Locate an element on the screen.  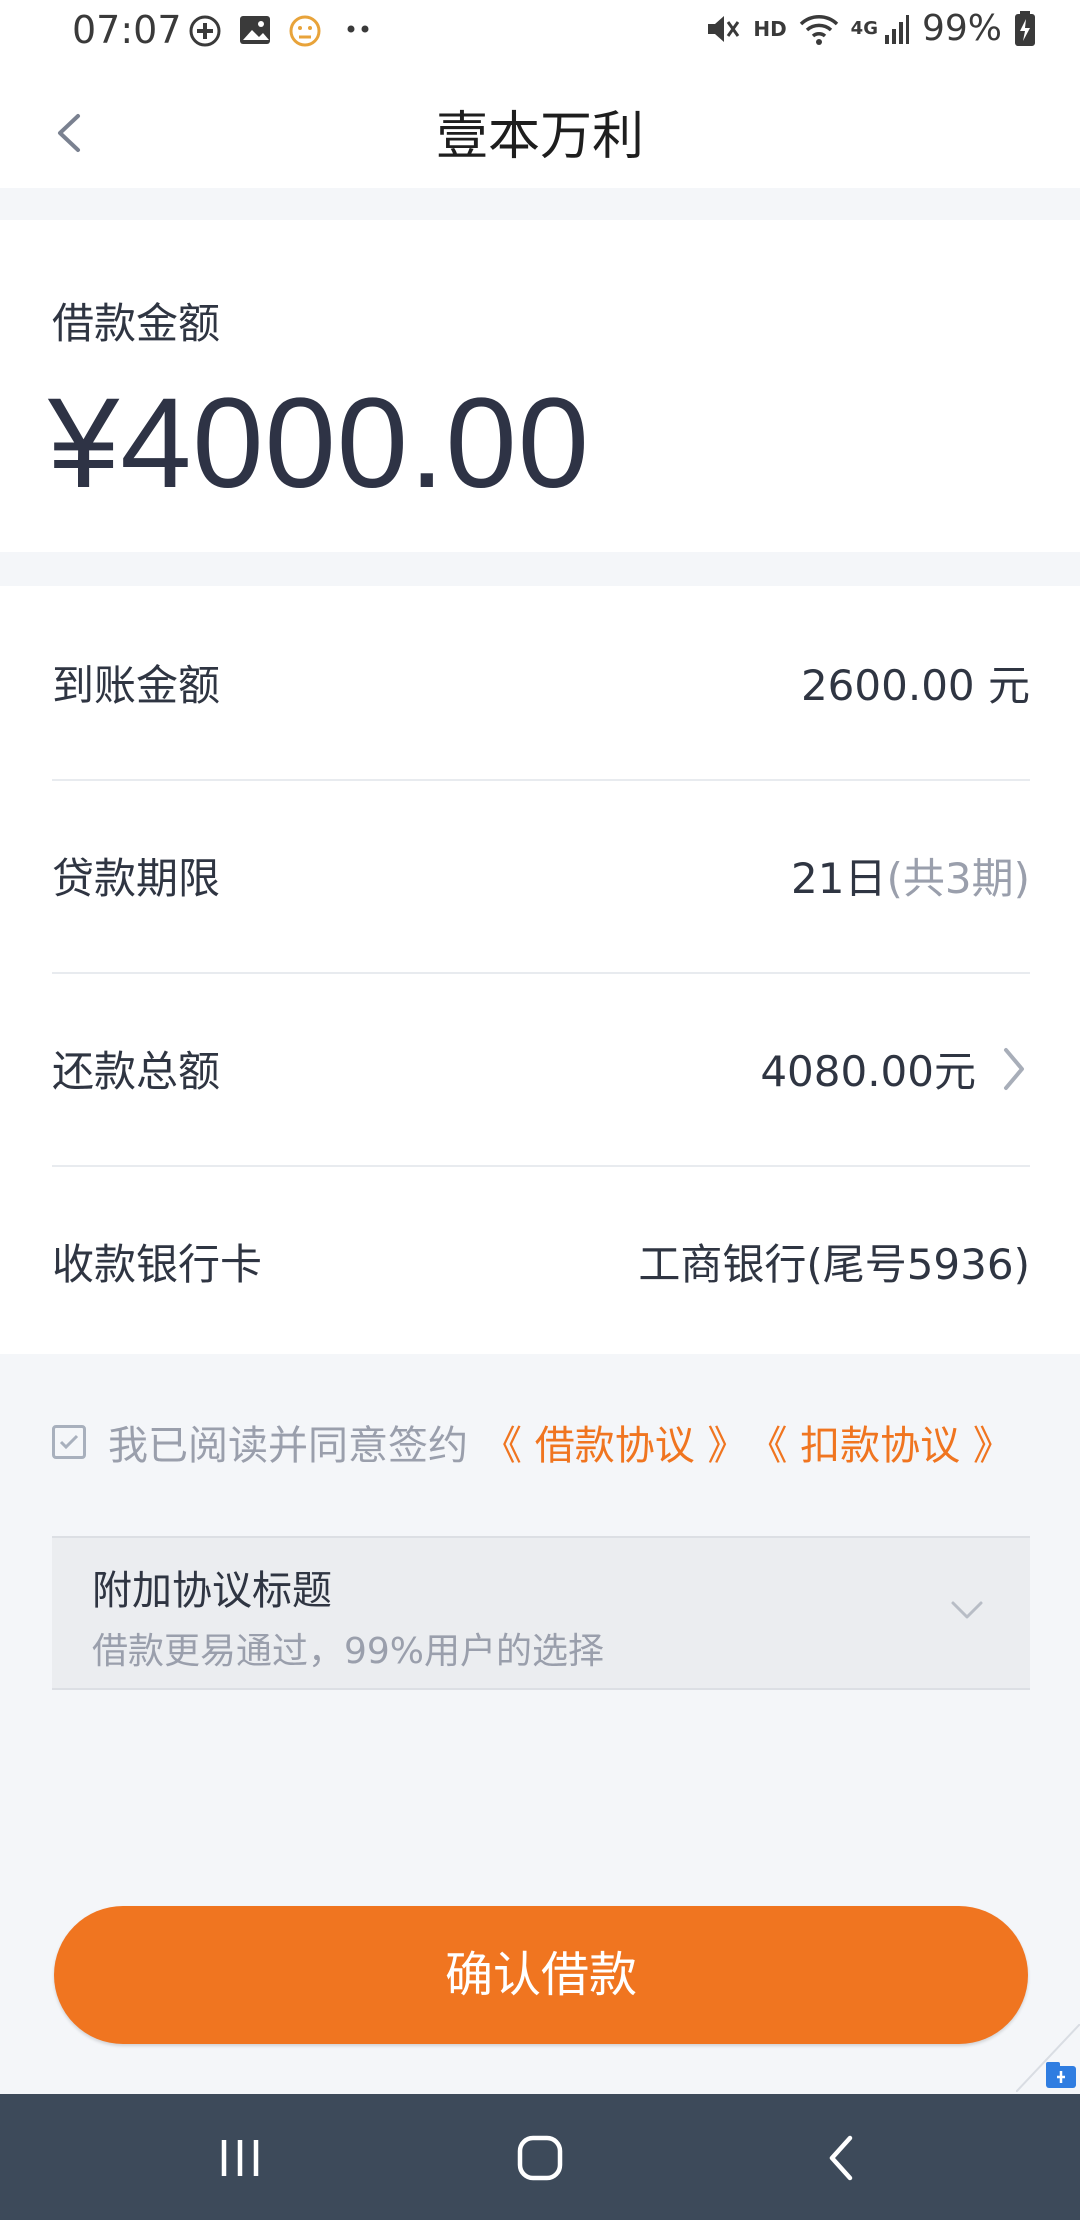
folder-badge-icon is located at coordinates (1048, 2058).